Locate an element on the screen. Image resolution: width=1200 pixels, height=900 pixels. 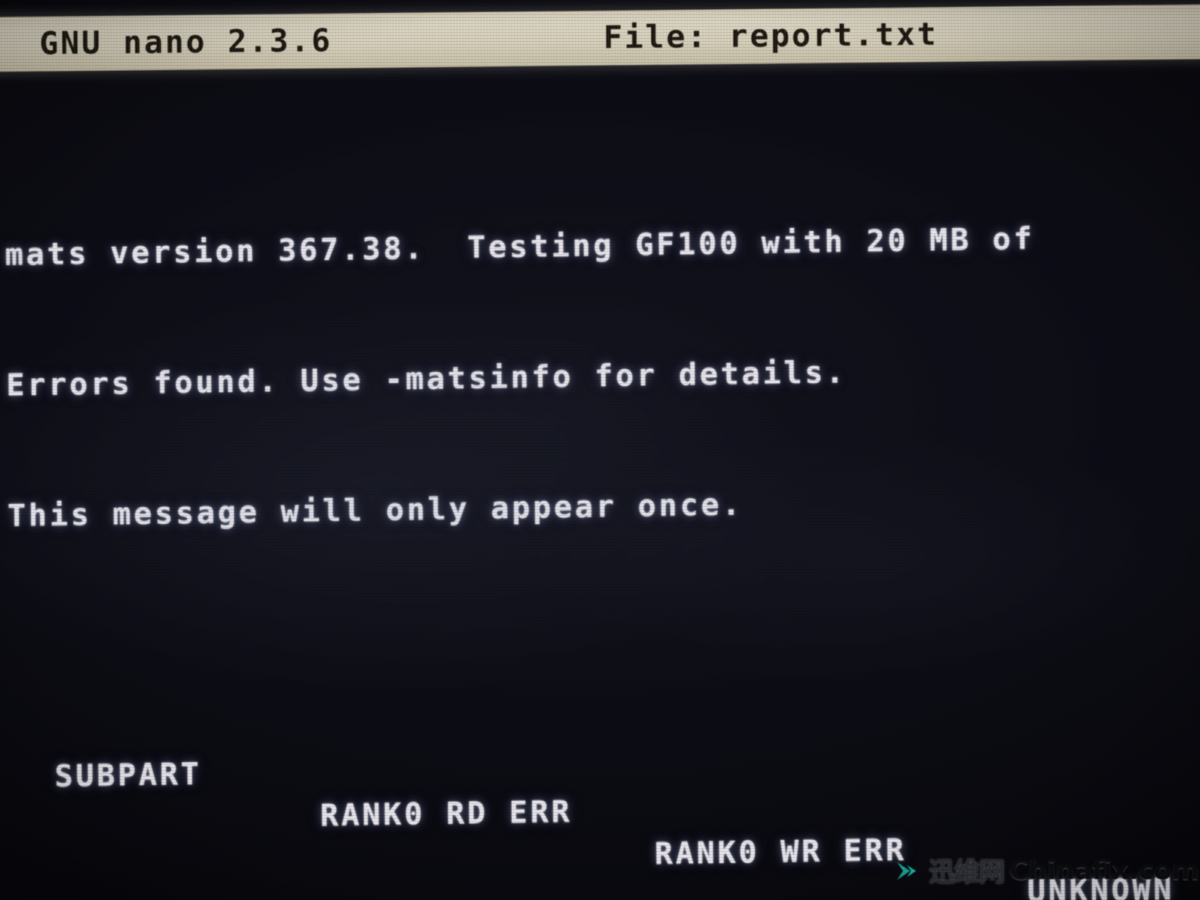
nano-filename-label: File: report.txt is located at coordinates (771, 36).